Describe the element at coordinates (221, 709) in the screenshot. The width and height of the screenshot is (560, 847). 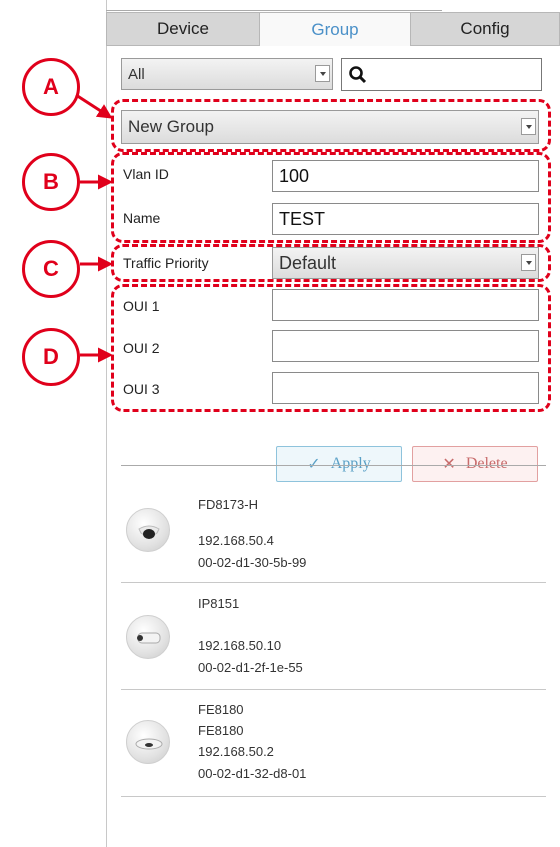
I see `device-model: FE8180` at that location.